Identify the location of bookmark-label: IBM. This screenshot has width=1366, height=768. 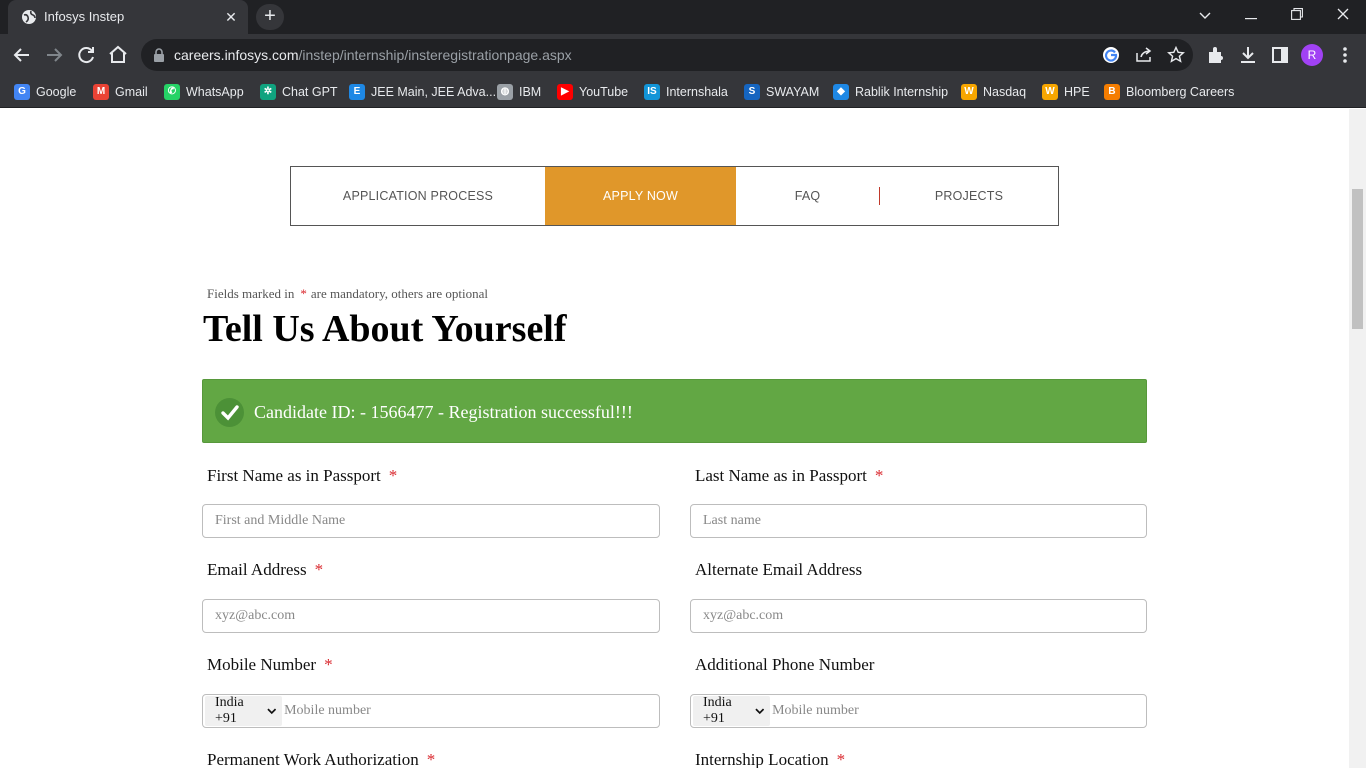
(530, 92).